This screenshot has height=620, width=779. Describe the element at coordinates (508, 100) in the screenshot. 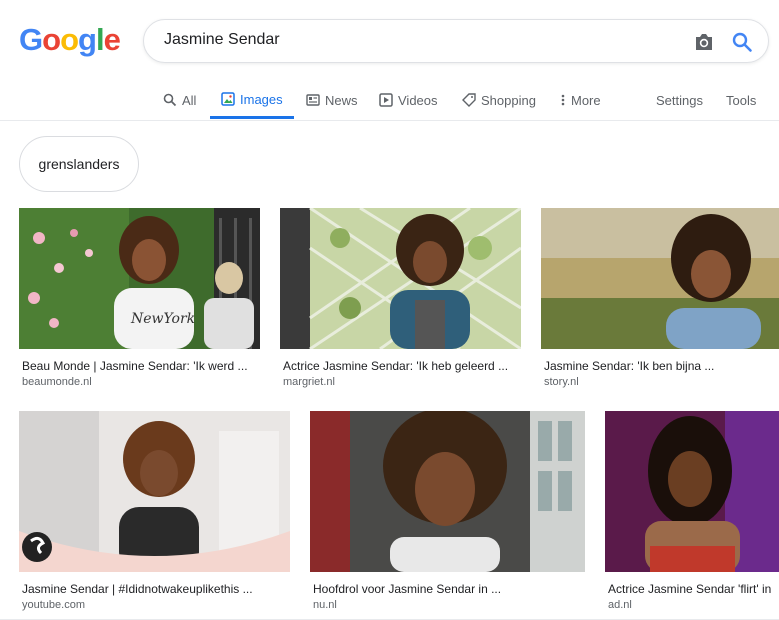

I see `tab-label: Shopping` at that location.